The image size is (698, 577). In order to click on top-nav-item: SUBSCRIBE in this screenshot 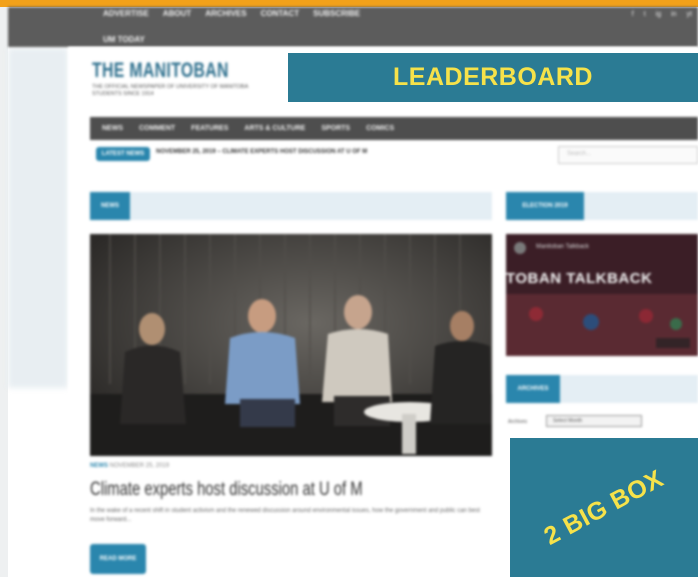, I will do `click(336, 13)`.